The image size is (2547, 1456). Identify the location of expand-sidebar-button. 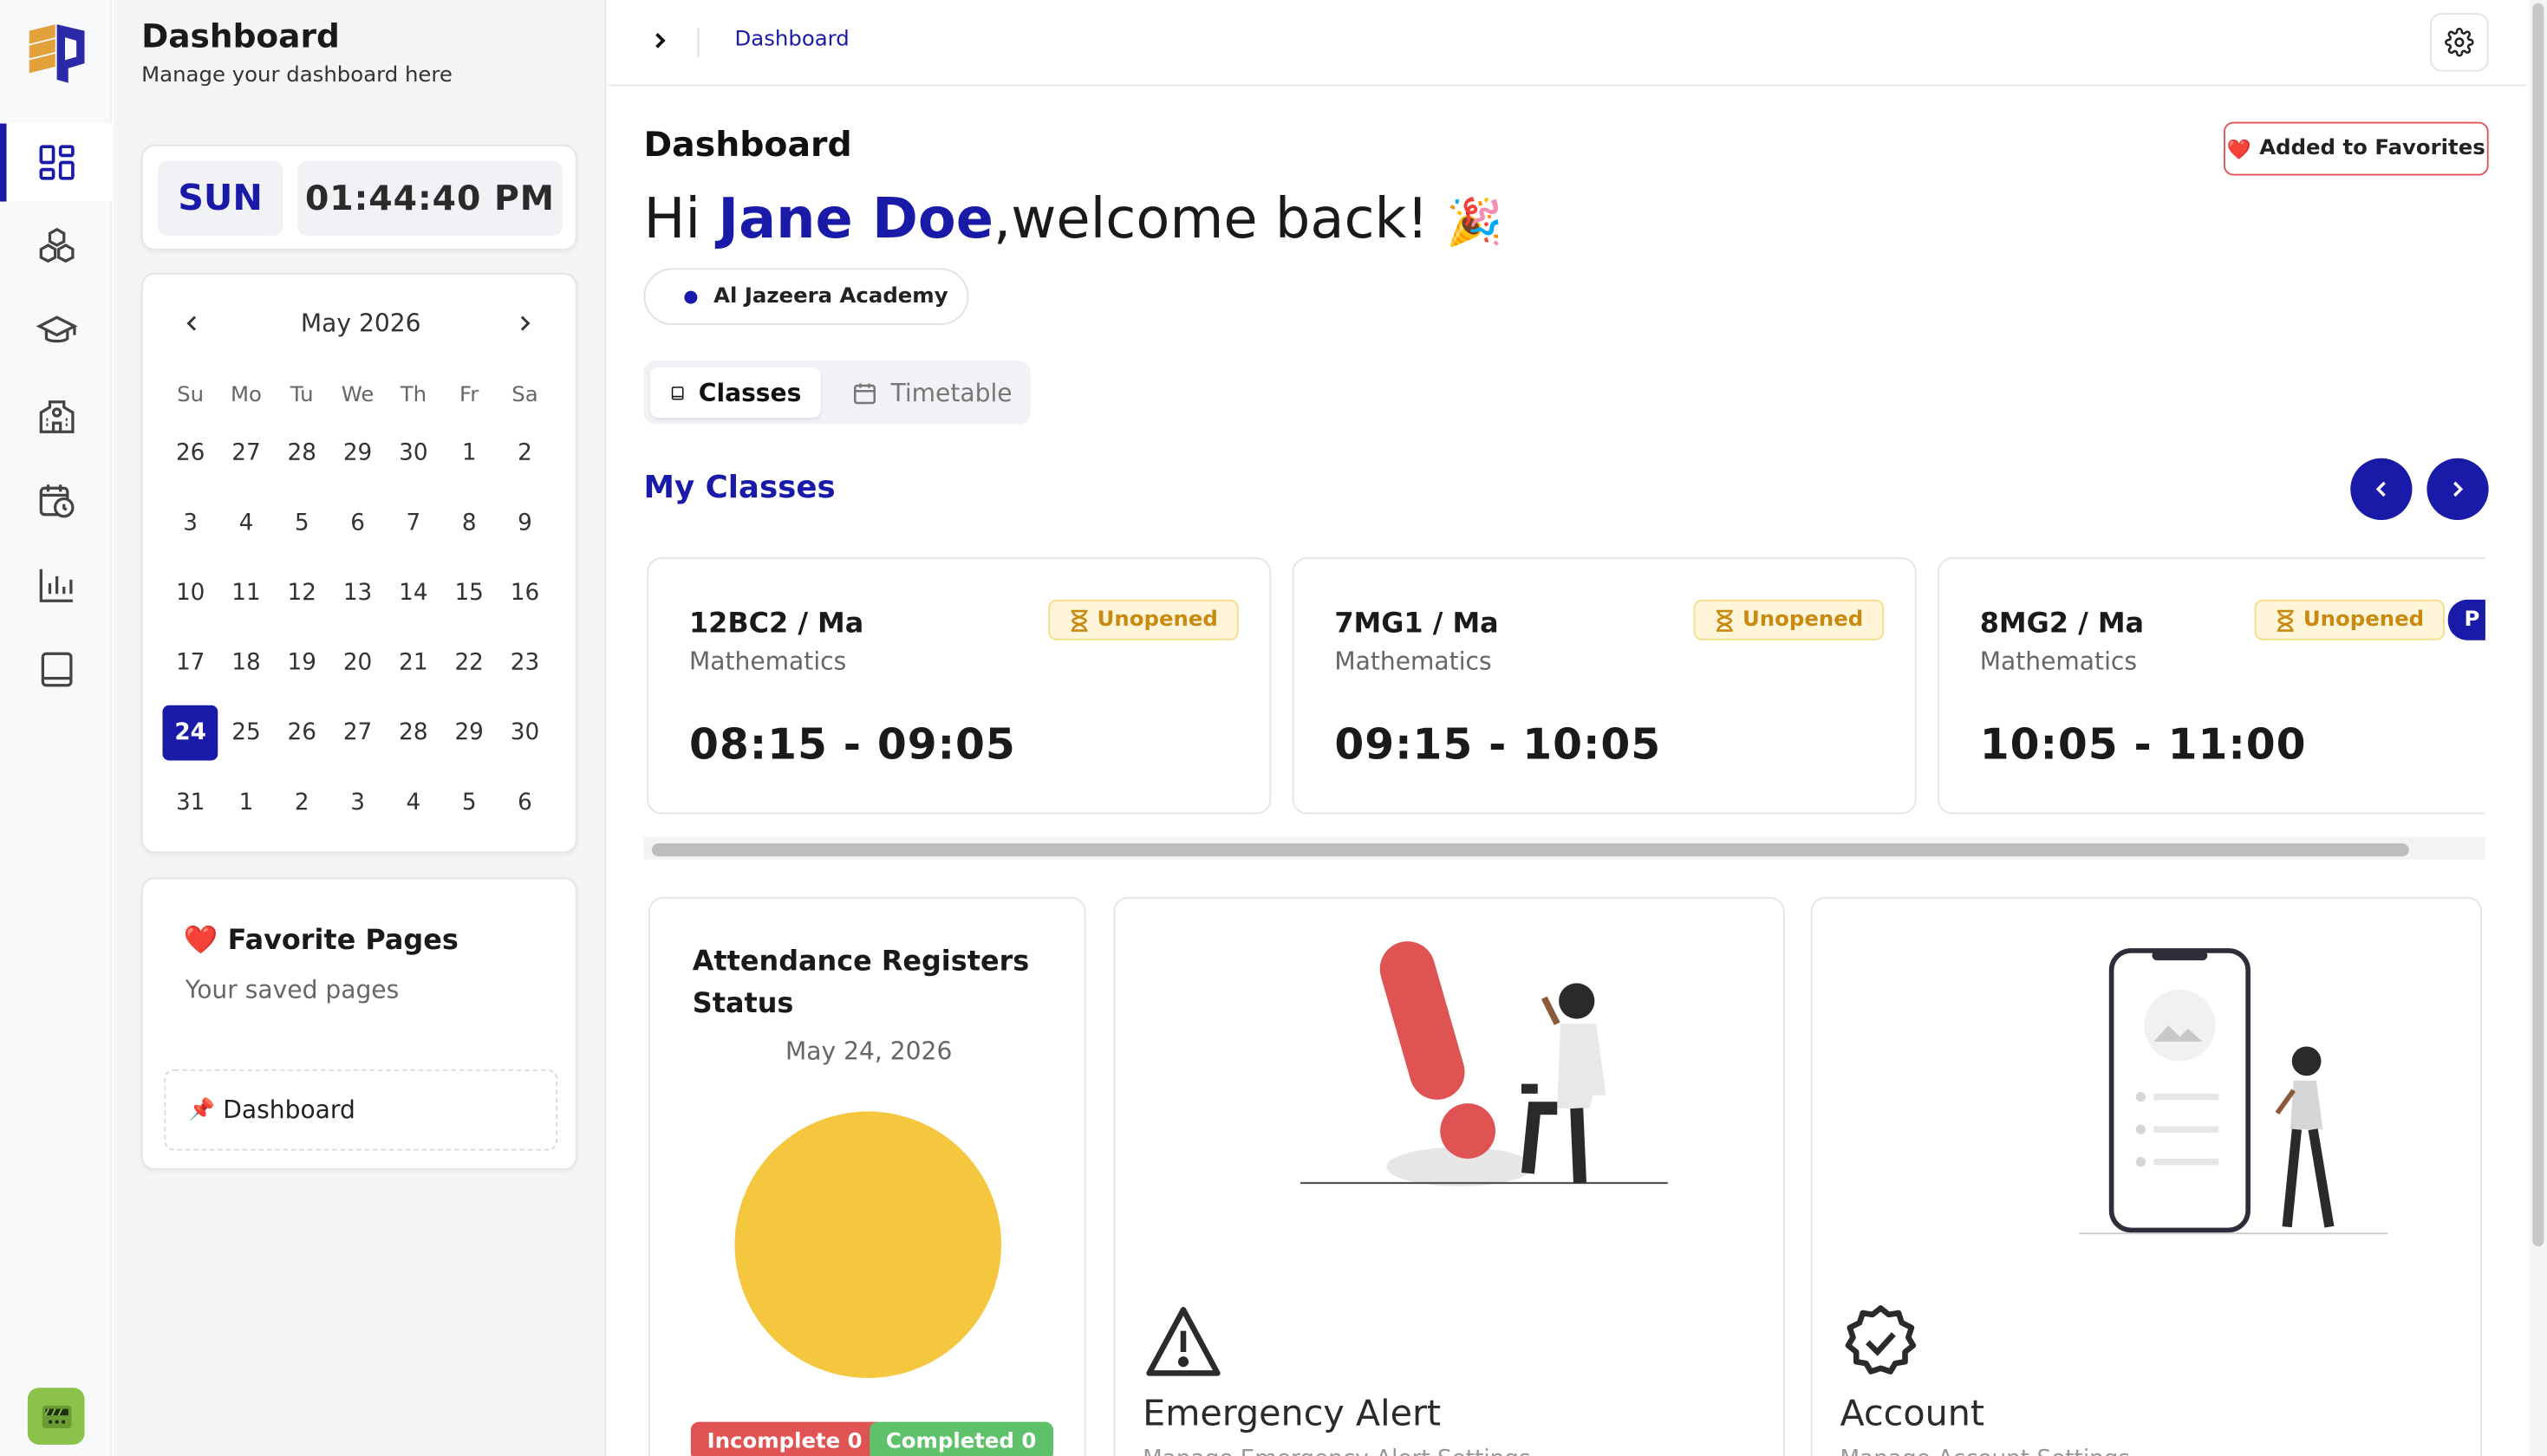
(660, 40).